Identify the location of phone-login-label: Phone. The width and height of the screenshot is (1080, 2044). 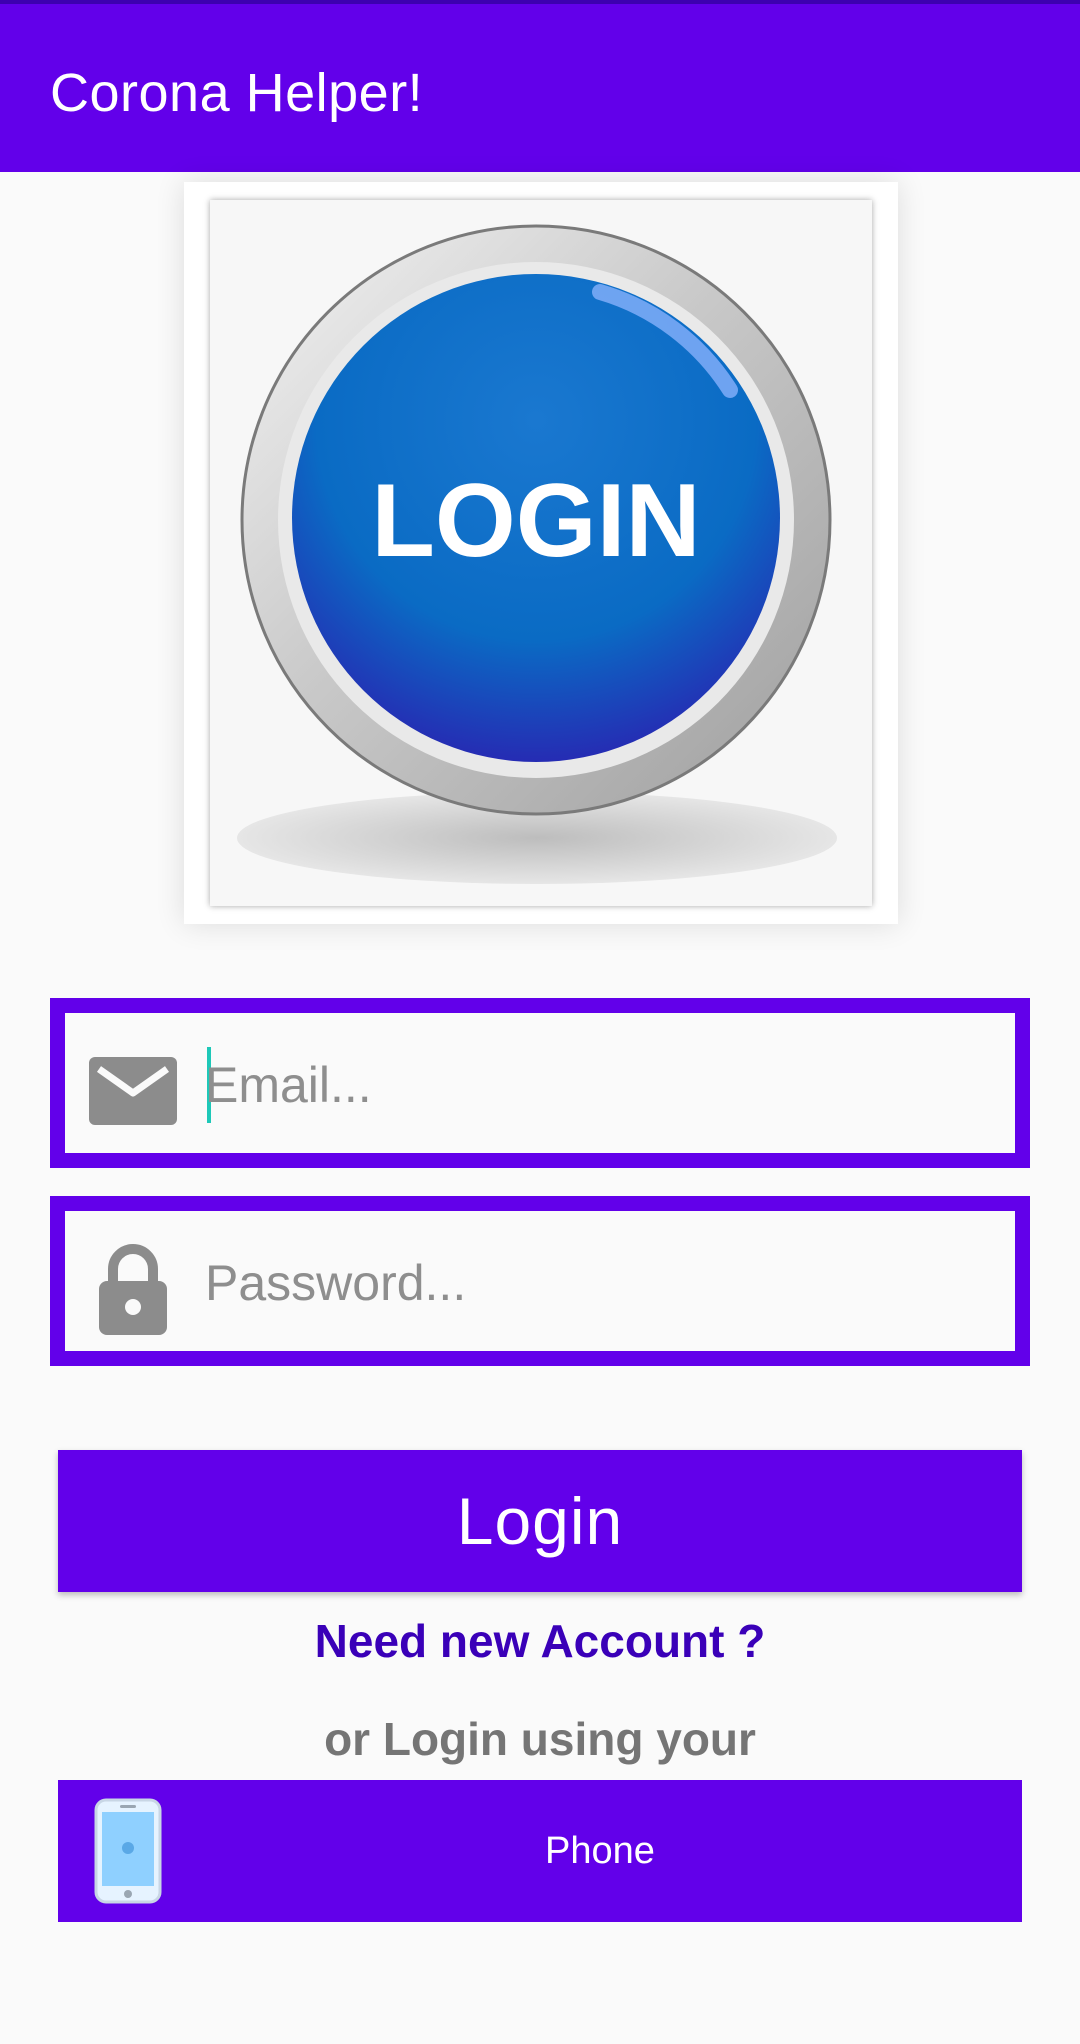
(600, 1851).